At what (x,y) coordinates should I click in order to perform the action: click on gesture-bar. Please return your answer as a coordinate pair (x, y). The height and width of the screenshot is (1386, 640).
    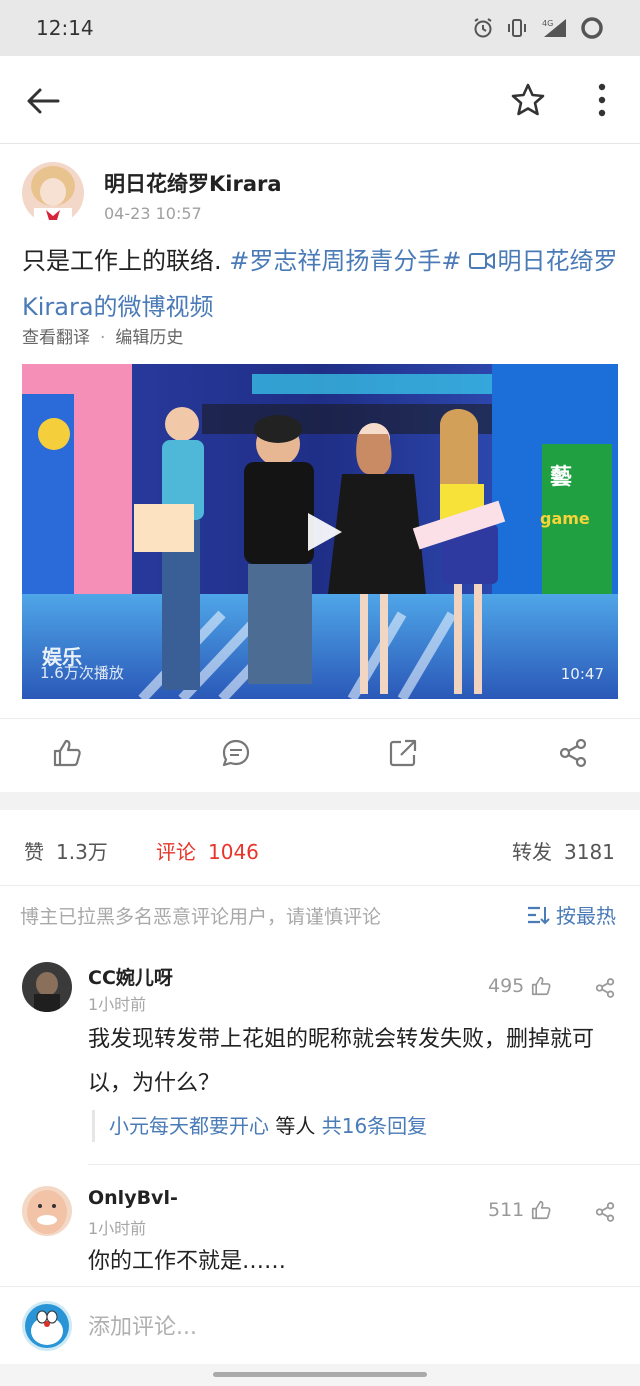
    Looking at the image, I should click on (320, 1375).